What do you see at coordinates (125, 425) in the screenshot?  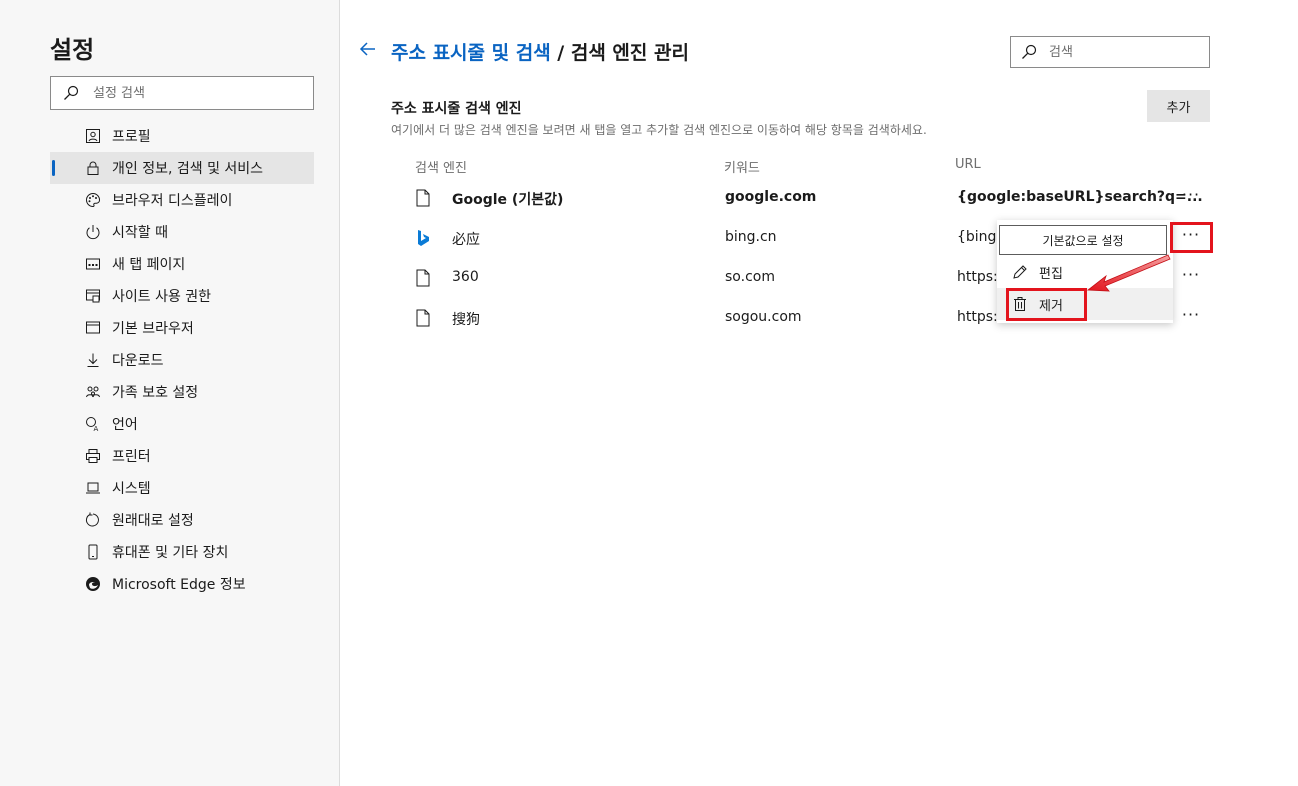 I see `sidebar-item-label: 언어` at bounding box center [125, 425].